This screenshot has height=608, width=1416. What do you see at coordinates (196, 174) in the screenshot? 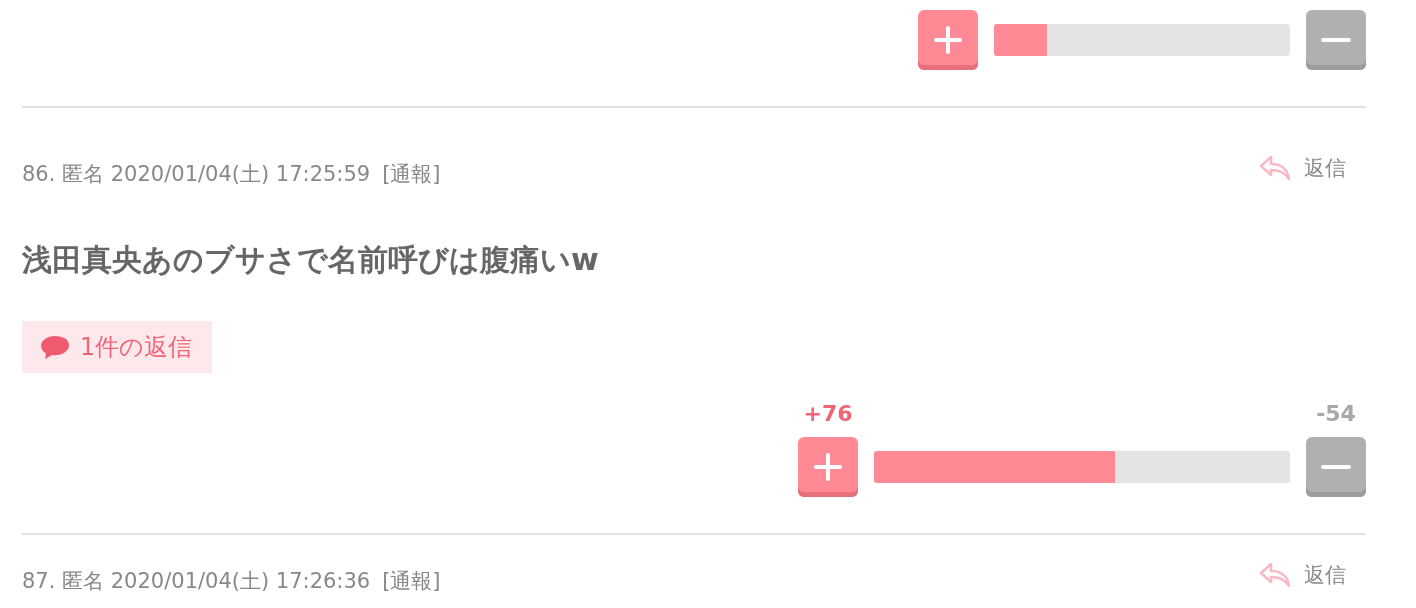
I see `comment-meta: 86. 匿名 2020/01/04(土) 17:25:59` at bounding box center [196, 174].